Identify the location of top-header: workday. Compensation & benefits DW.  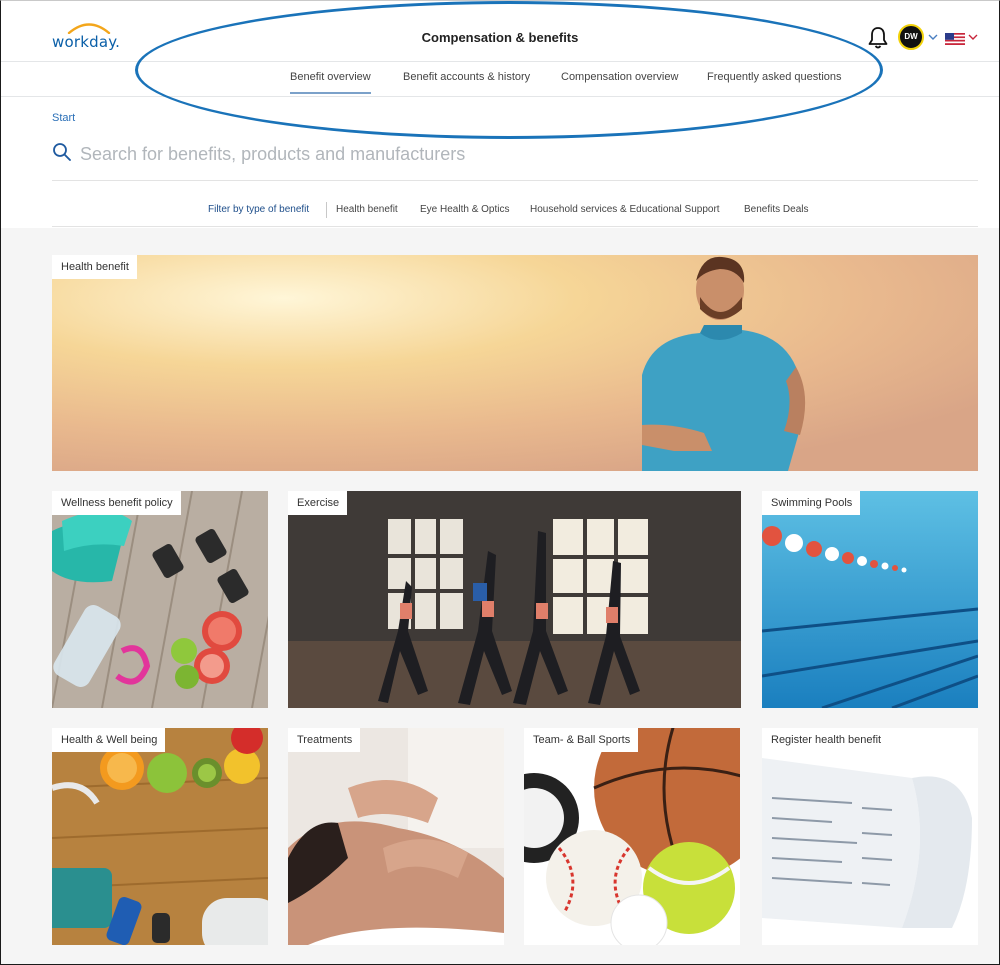
(500, 31).